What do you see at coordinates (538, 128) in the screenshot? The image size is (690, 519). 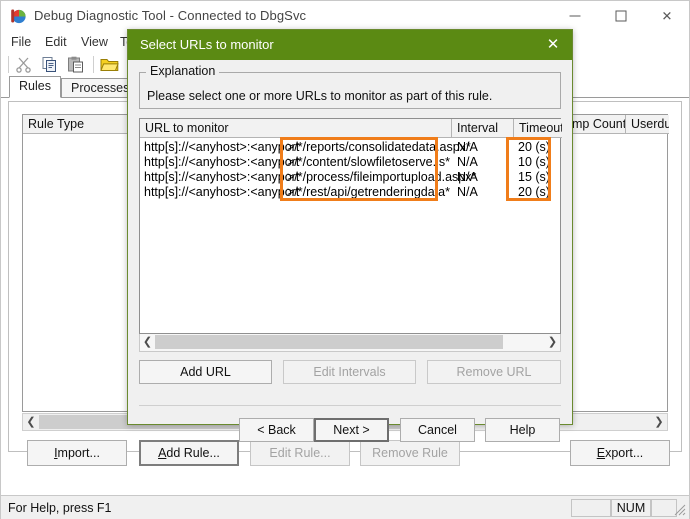 I see `column-header-timeout: Timeout` at bounding box center [538, 128].